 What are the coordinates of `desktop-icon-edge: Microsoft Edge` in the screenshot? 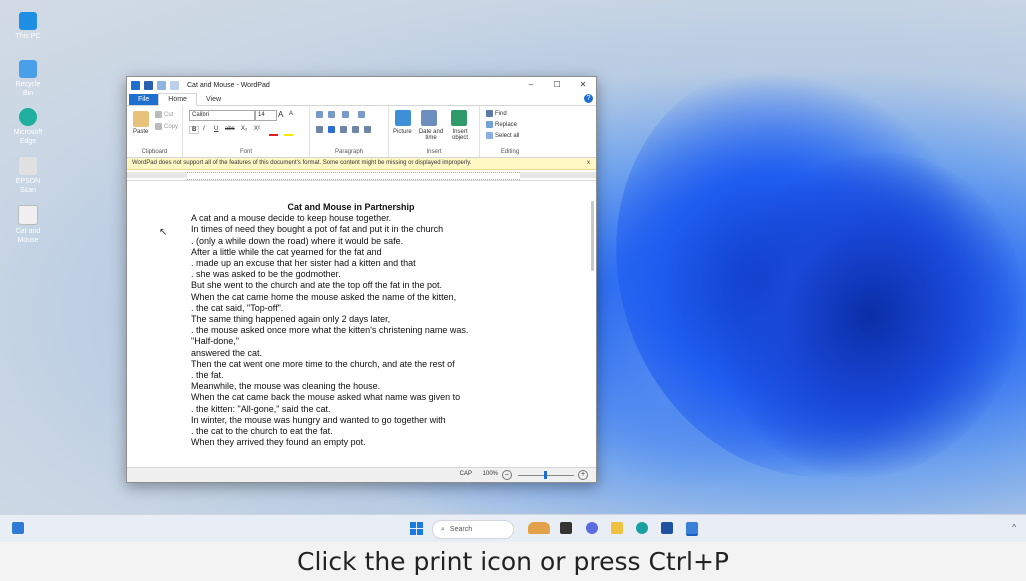 It's located at (28, 127).